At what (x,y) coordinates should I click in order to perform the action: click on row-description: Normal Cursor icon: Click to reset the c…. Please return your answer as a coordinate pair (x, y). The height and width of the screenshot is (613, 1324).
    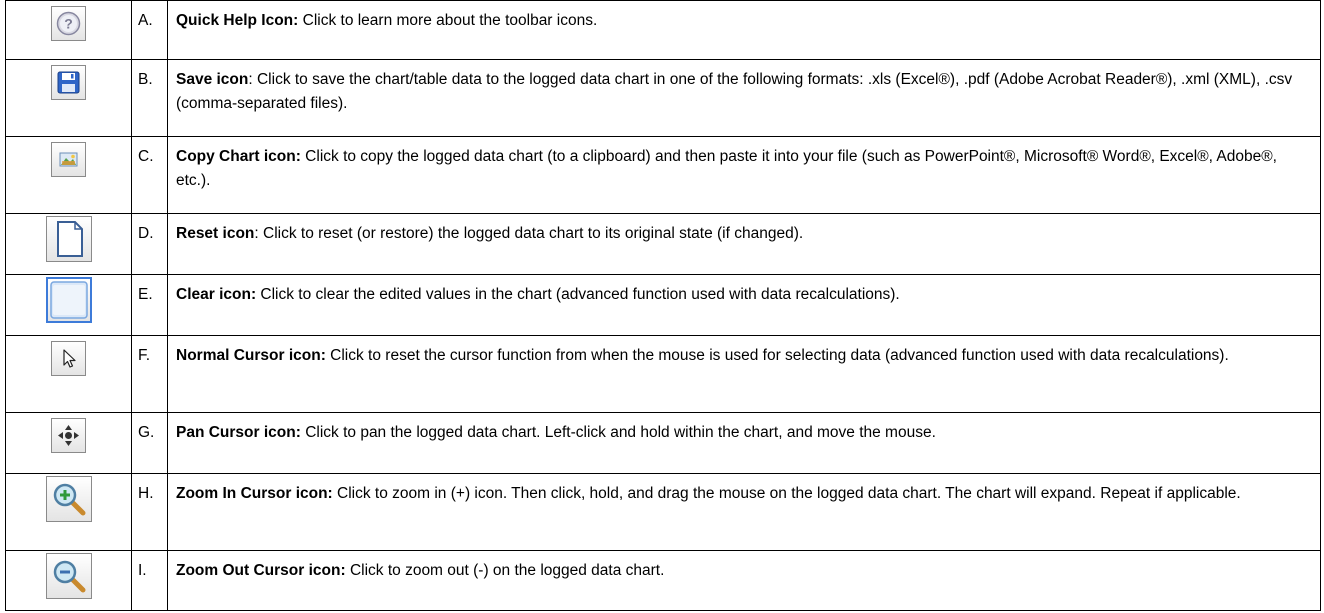
    Looking at the image, I should click on (744, 374).